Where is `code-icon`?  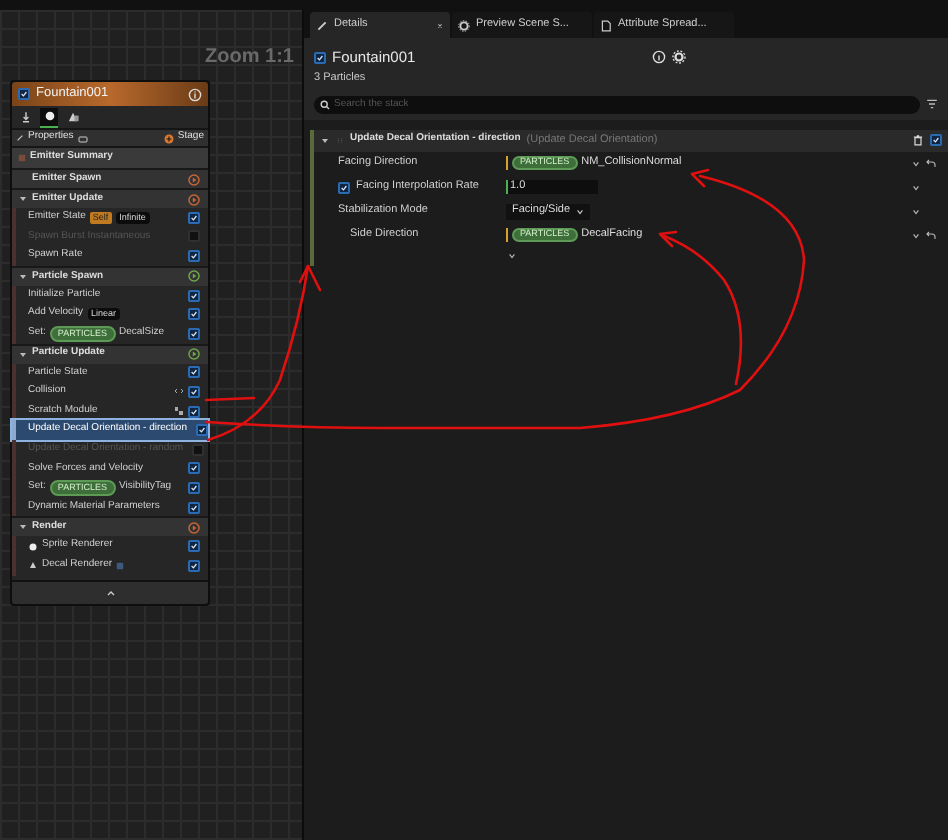 code-icon is located at coordinates (179, 391).